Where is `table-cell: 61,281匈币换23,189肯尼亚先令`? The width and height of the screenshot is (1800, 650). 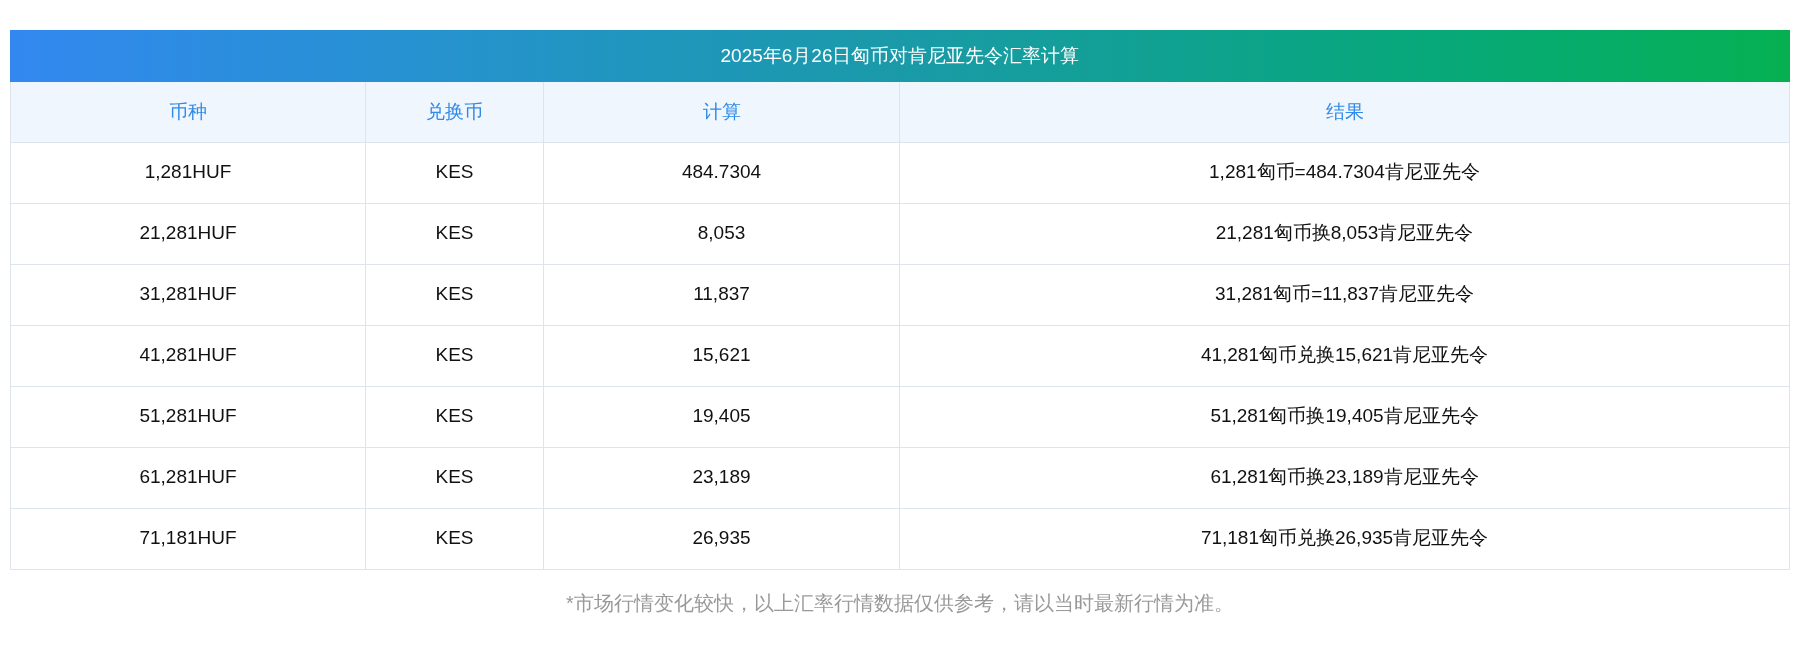 table-cell: 61,281匈币换23,189肯尼亚先令 is located at coordinates (1344, 477).